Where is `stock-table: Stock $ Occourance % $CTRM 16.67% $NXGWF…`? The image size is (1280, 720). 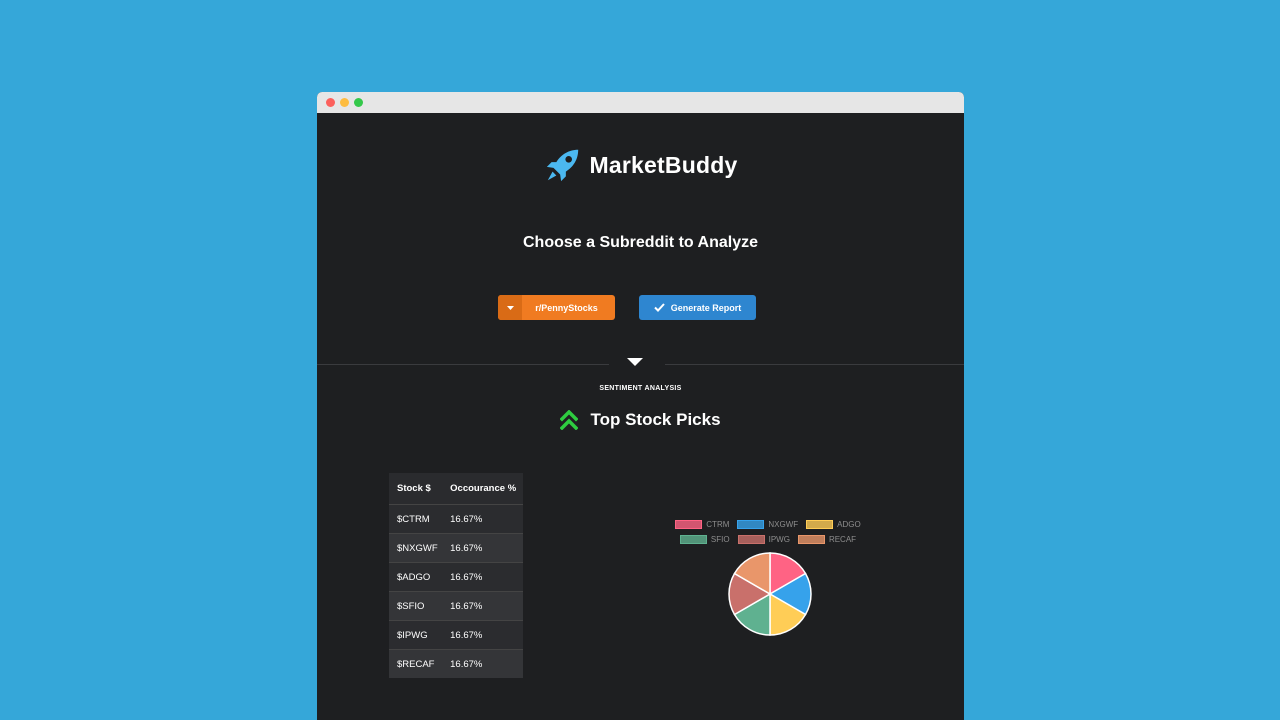 stock-table: Stock $ Occourance % $CTRM 16.67% $NXGWF… is located at coordinates (456, 575).